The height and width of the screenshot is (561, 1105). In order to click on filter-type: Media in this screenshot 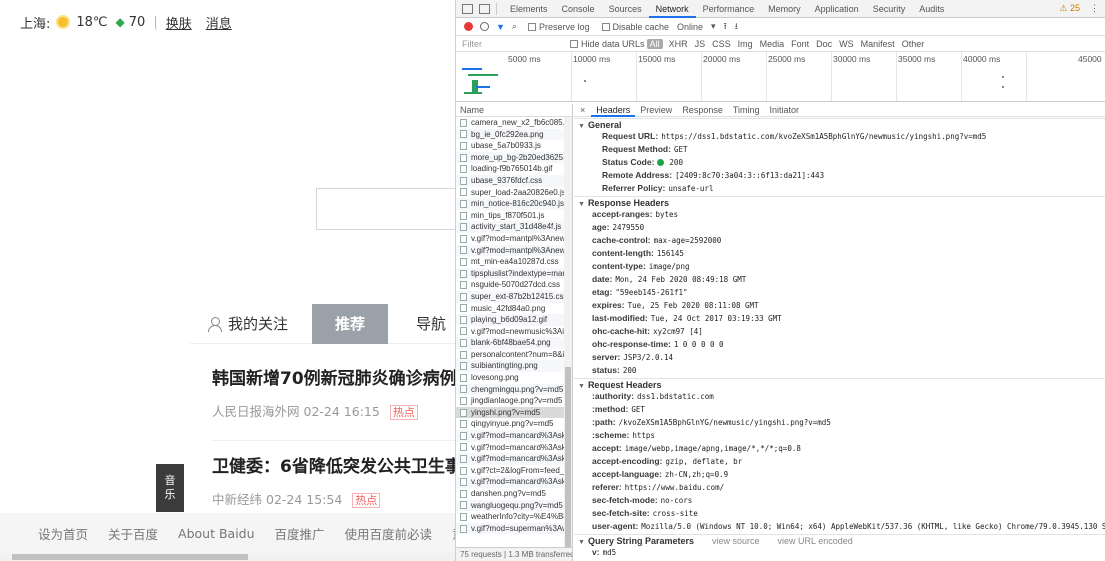, I will do `click(772, 44)`.